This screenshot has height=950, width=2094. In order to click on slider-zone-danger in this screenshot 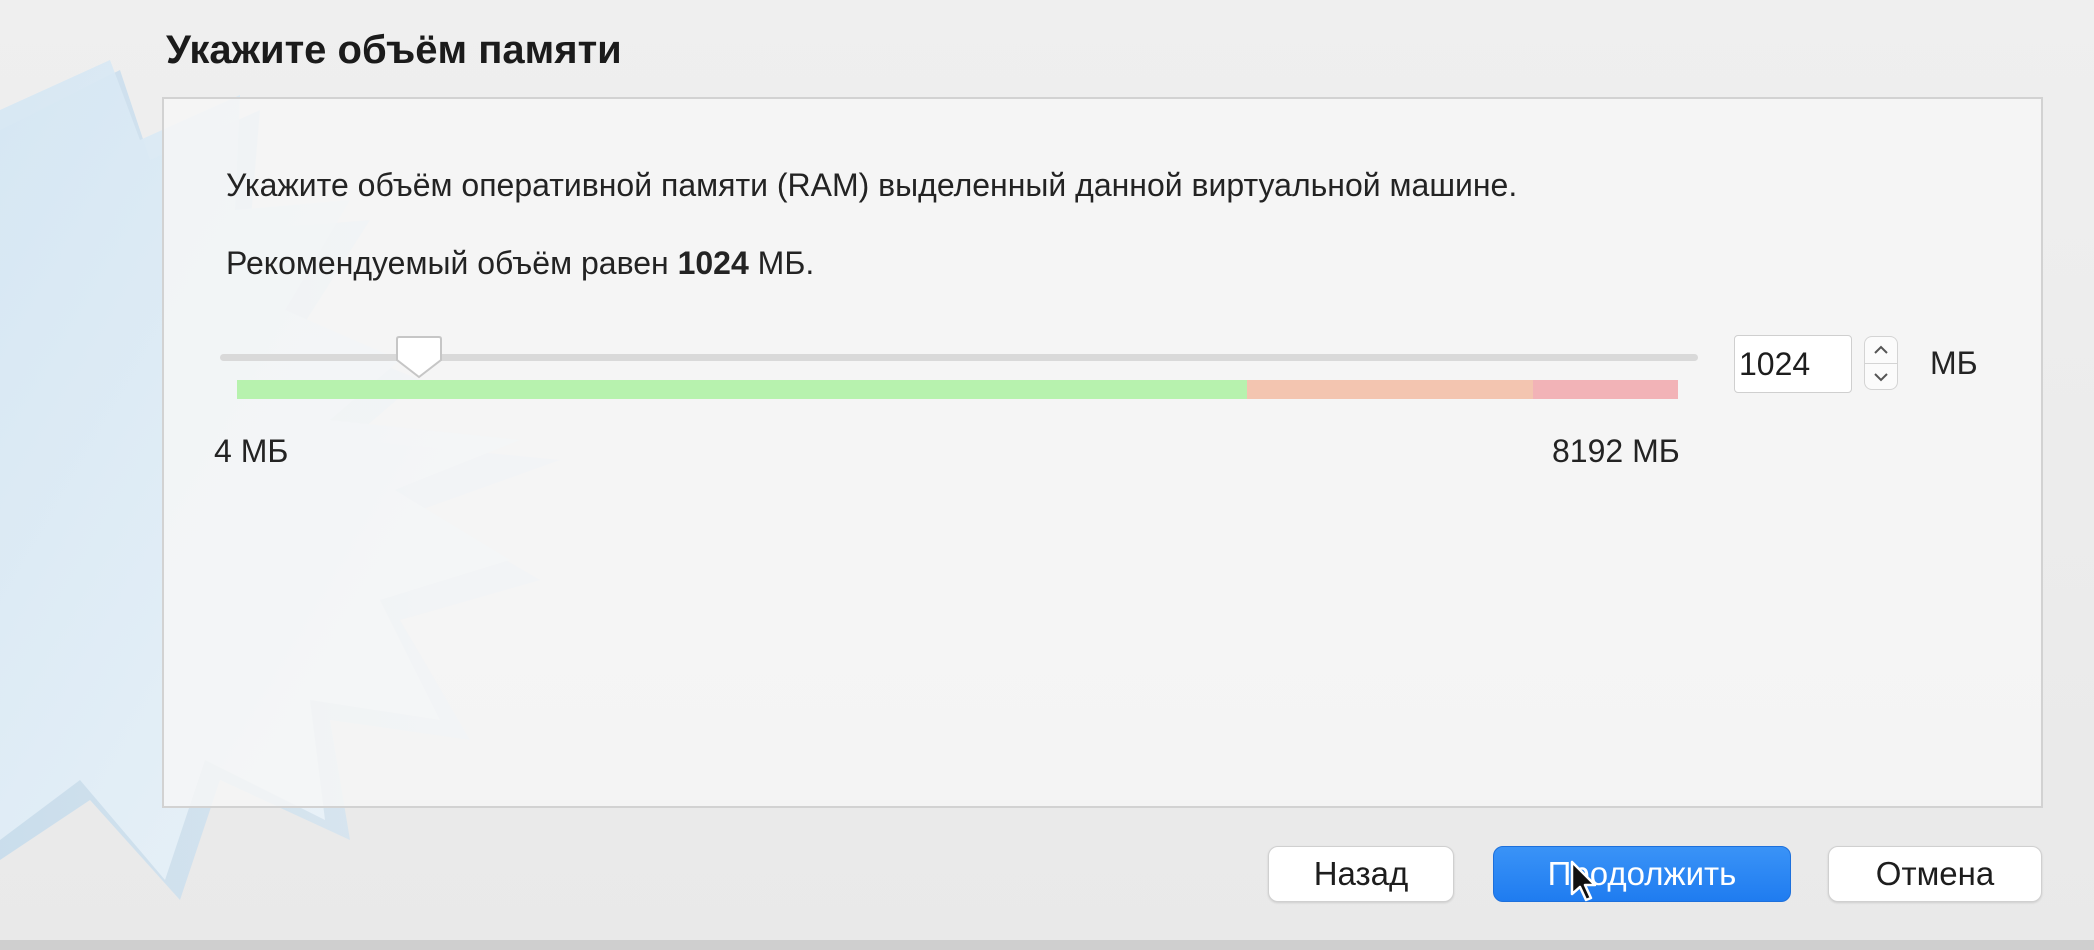, I will do `click(1605, 389)`.